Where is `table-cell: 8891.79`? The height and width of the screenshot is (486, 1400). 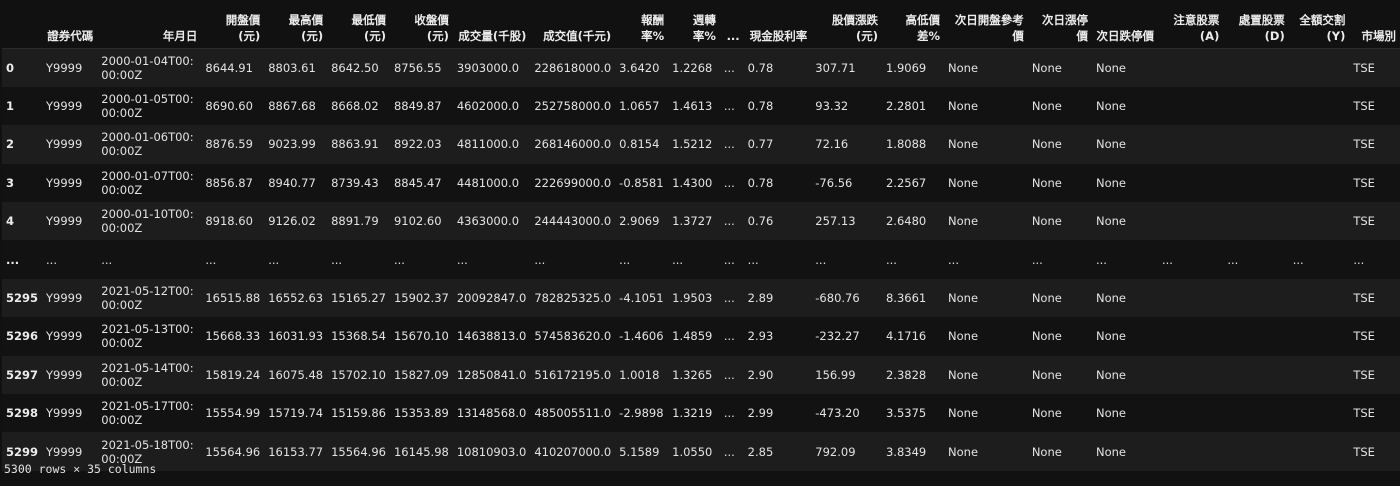 table-cell: 8891.79 is located at coordinates (355, 221).